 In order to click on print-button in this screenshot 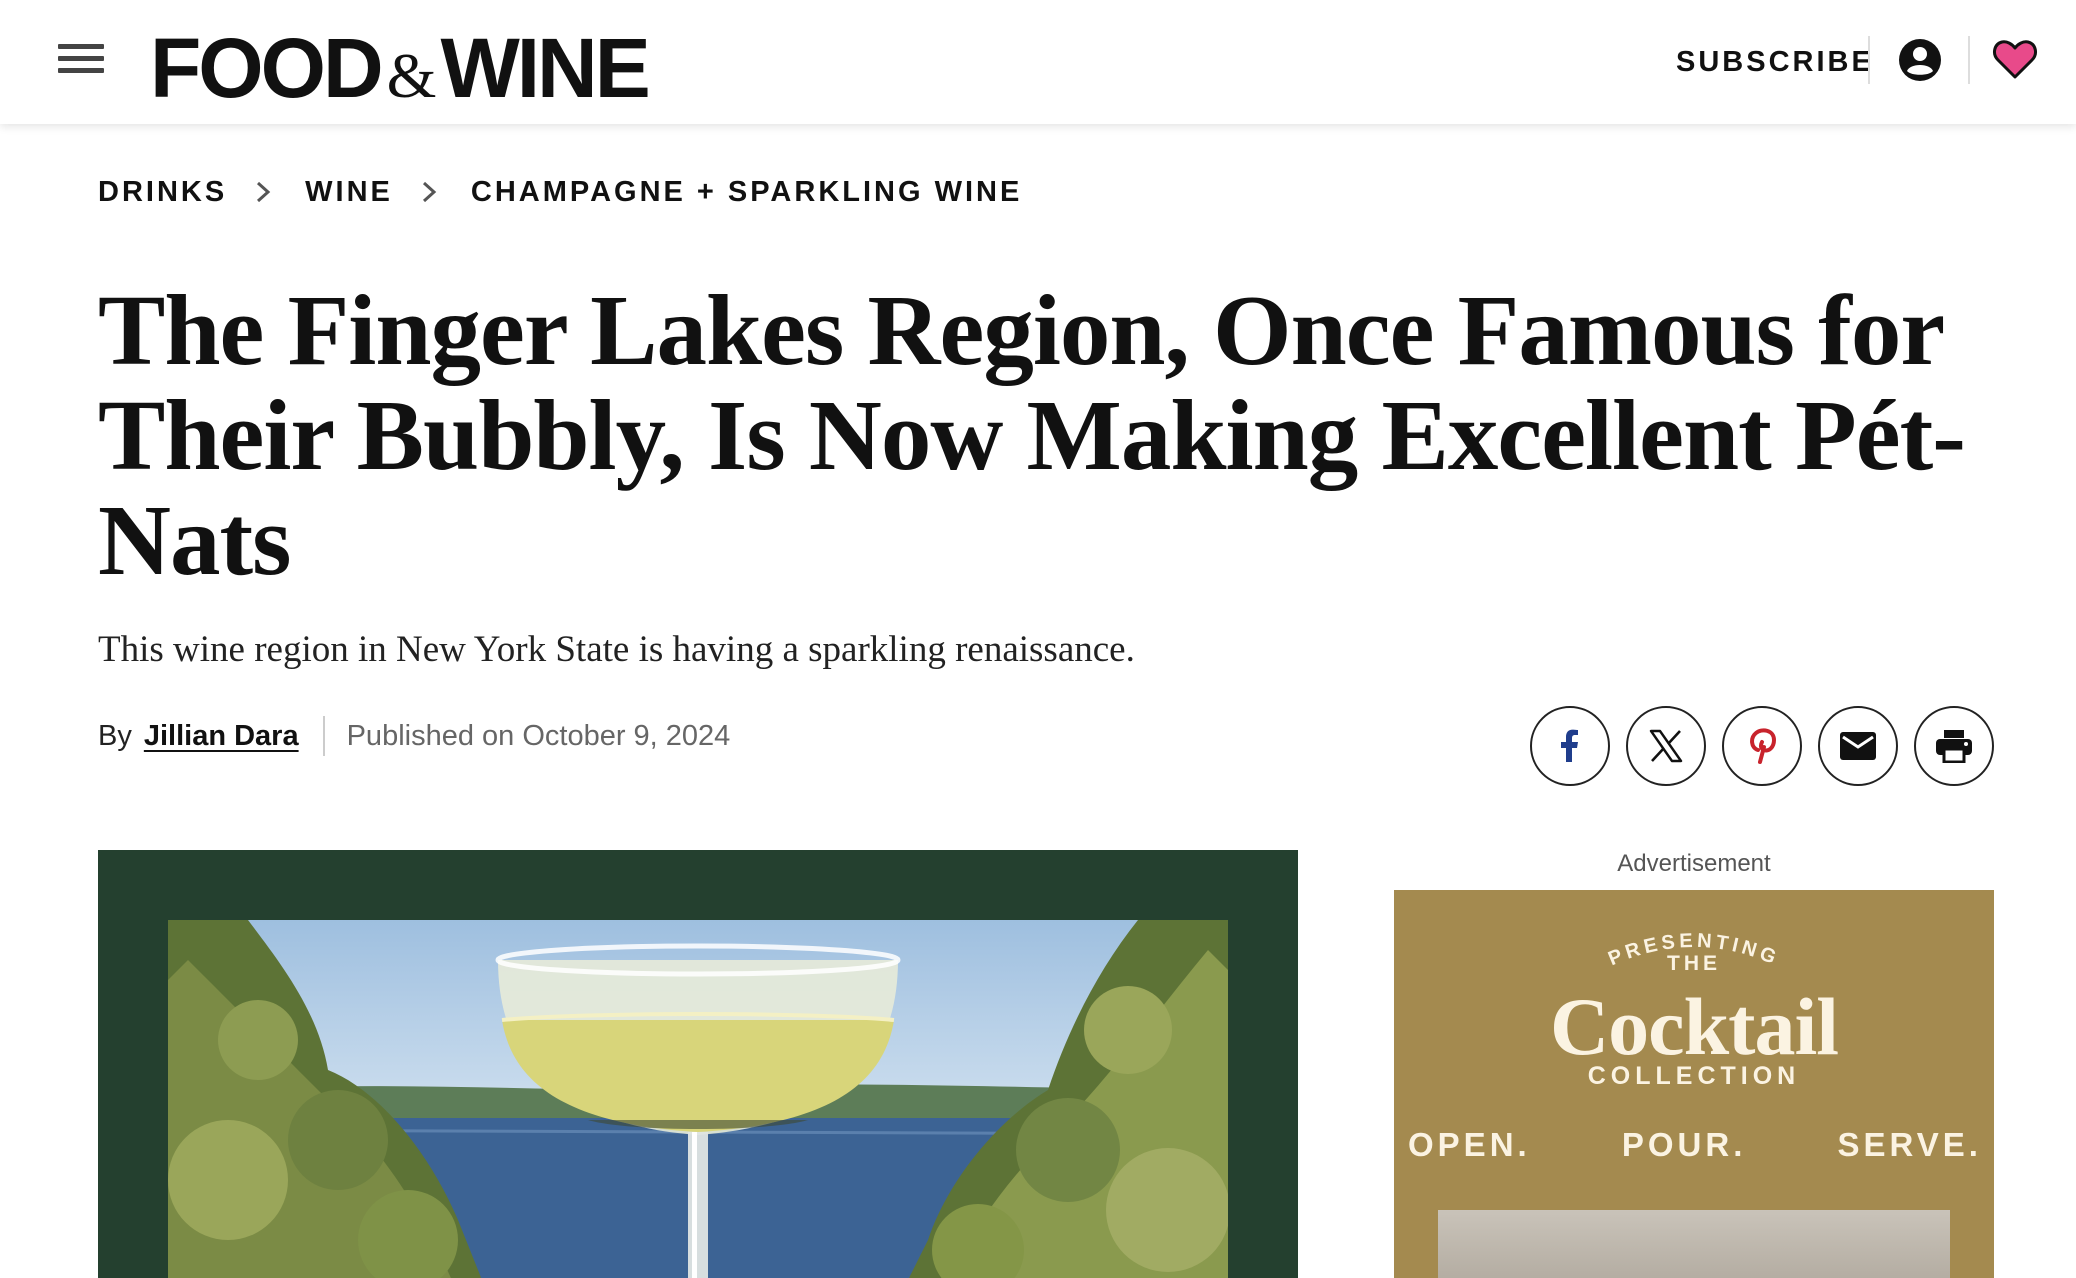, I will do `click(1954, 746)`.